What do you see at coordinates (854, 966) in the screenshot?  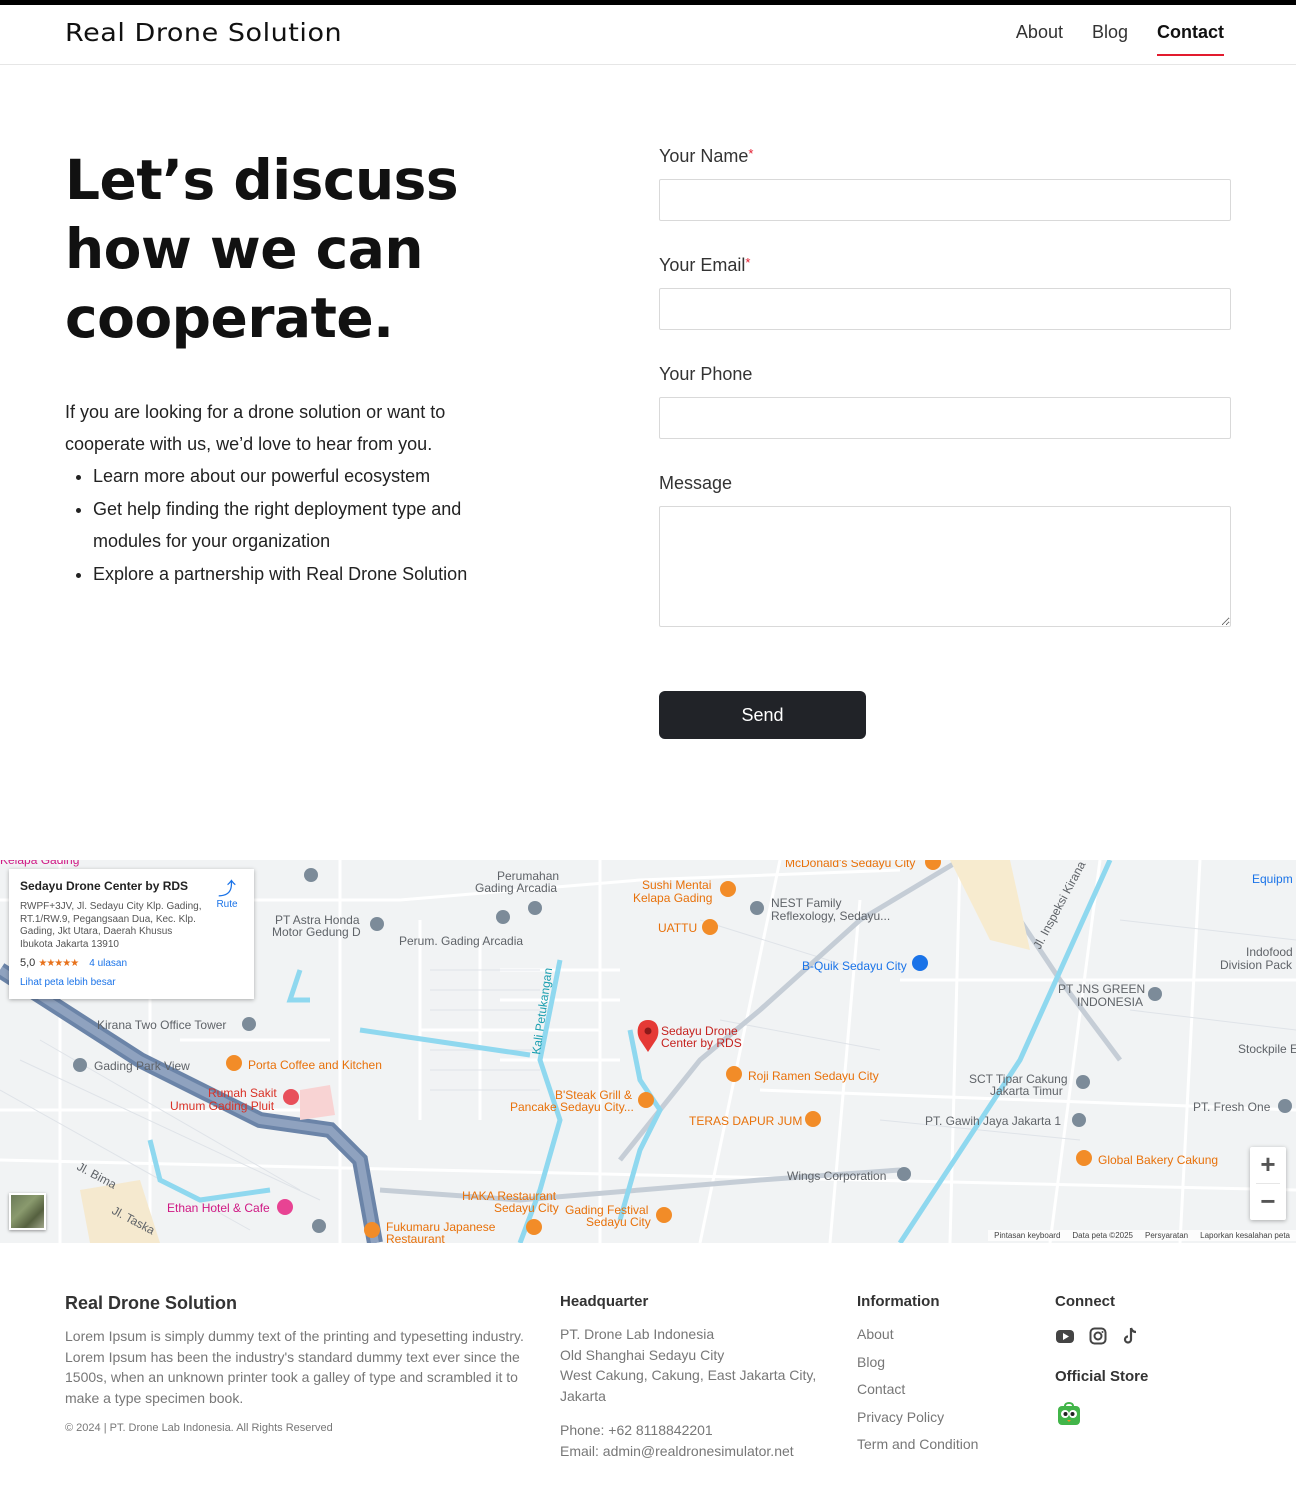 I see `svg-text: B-Quik Sedayu City` at bounding box center [854, 966].